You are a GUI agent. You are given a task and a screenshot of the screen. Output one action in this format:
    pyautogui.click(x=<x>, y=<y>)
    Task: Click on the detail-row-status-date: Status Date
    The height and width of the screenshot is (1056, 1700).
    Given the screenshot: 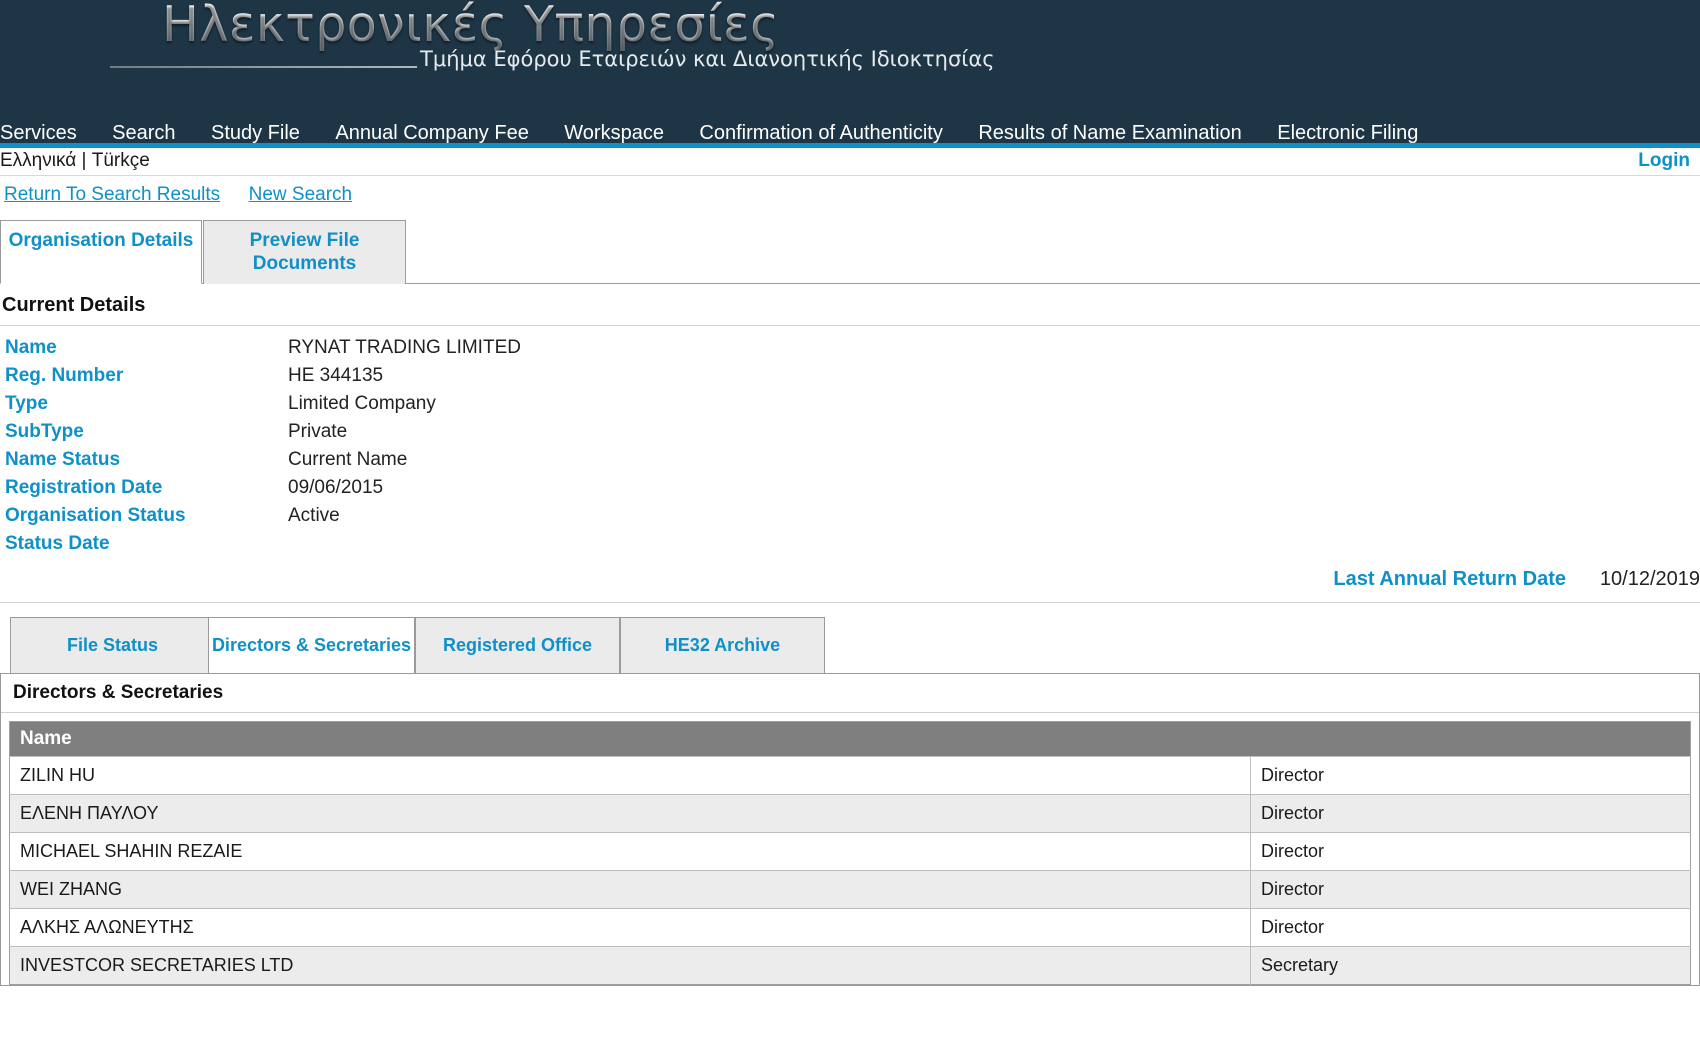 What is the action you would take?
    pyautogui.click(x=850, y=544)
    